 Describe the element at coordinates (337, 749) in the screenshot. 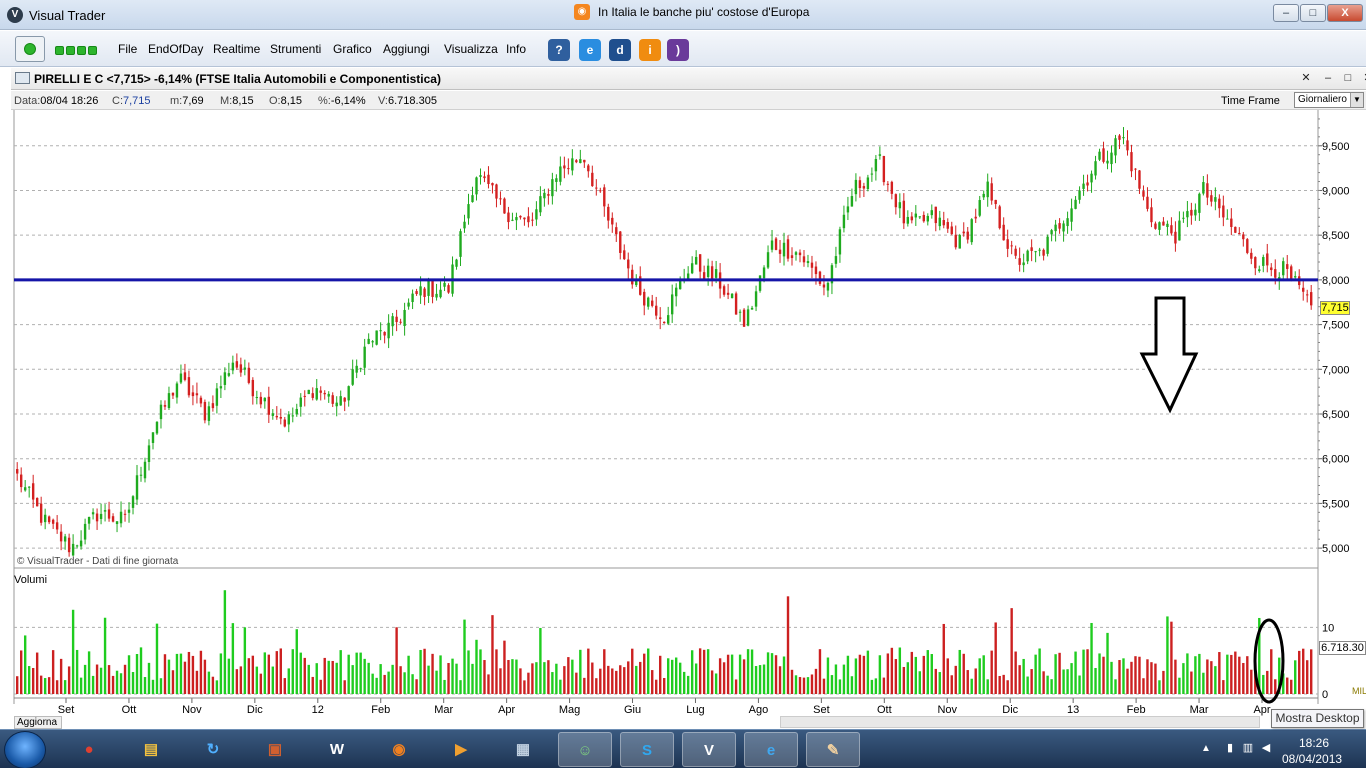

I see `word-icon: W` at that location.